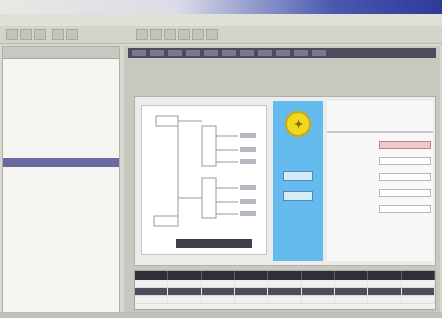 This screenshot has height=318, width=442. I want to click on brand-panel: ✦, so click(298, 181).